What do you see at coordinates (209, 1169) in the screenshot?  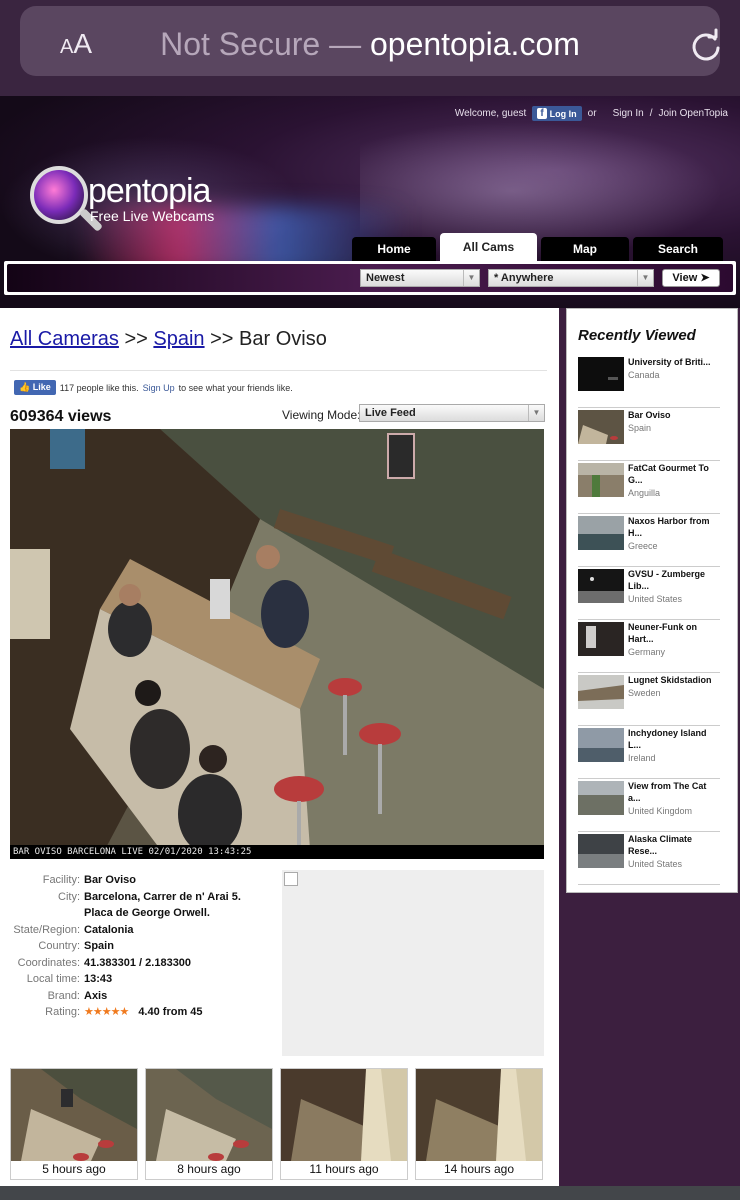 I see `thumbnail-caption: 8 hours ago` at bounding box center [209, 1169].